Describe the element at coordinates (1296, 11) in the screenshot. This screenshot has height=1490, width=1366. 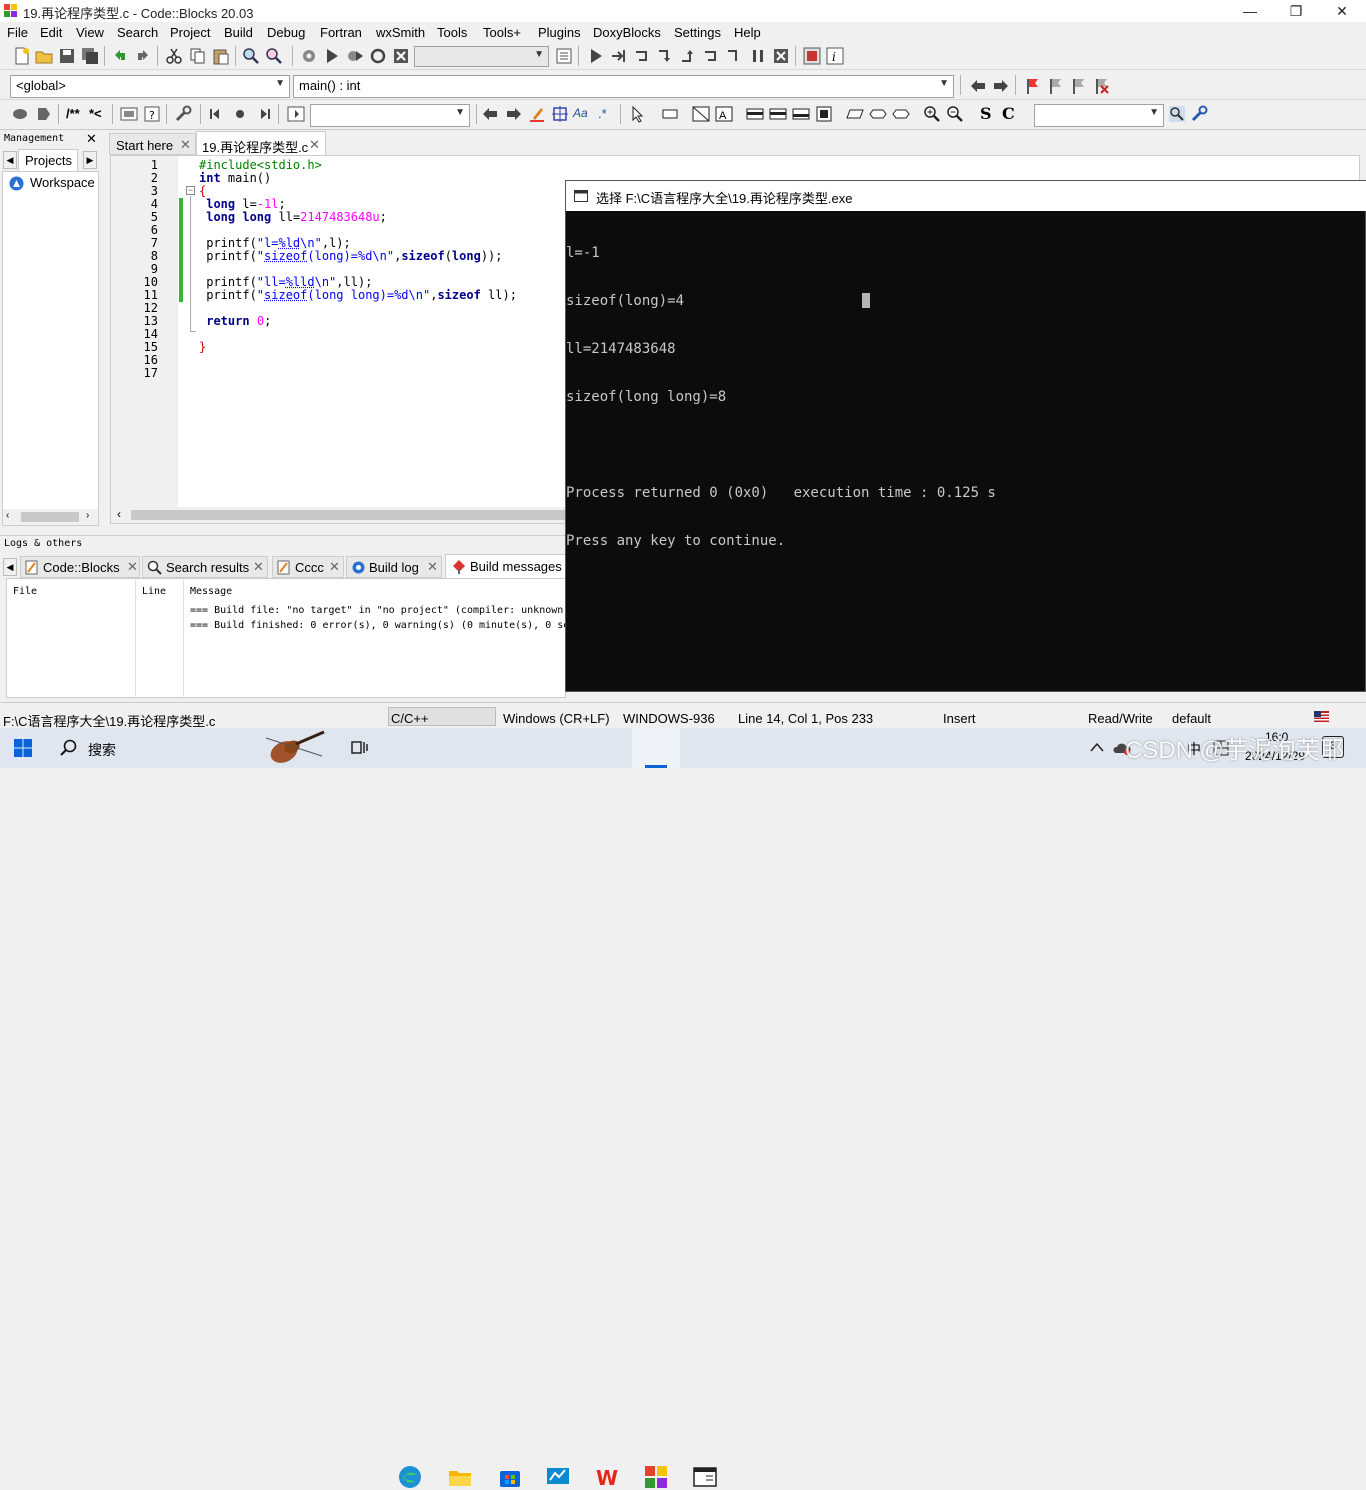
I see `maximize-button: ❐` at that location.